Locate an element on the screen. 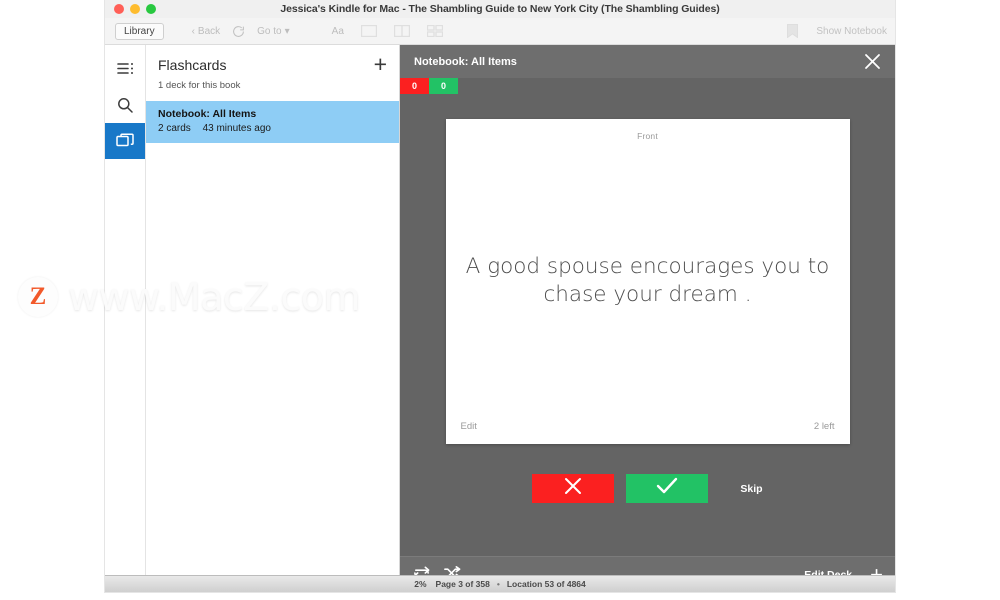 This screenshot has height=600, width=1000. watermark-logo: Z is located at coordinates (38, 297).